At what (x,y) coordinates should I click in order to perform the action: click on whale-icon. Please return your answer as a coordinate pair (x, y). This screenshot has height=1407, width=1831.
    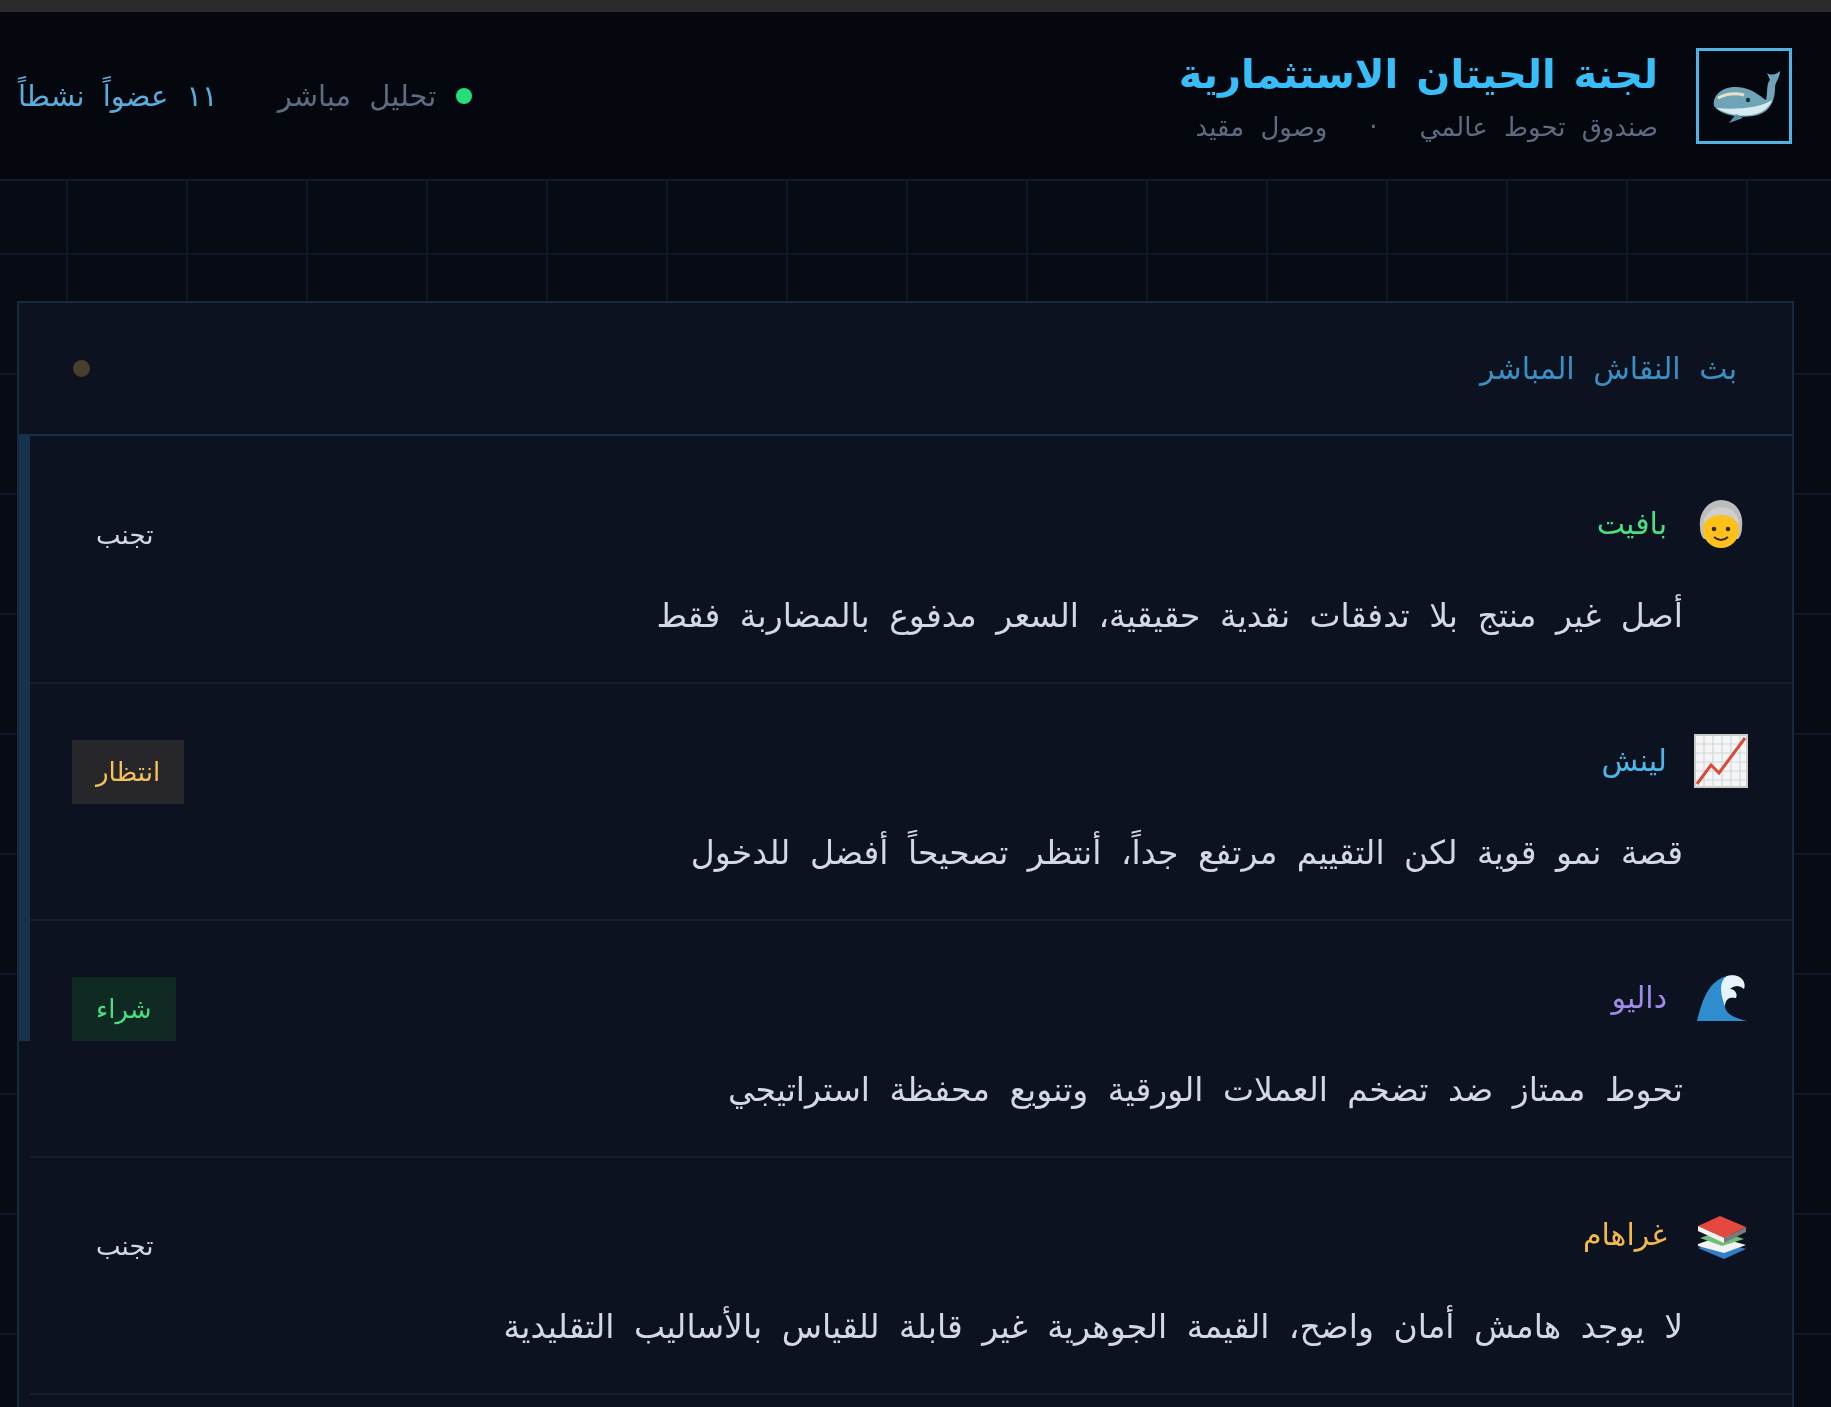
    Looking at the image, I should click on (1744, 95).